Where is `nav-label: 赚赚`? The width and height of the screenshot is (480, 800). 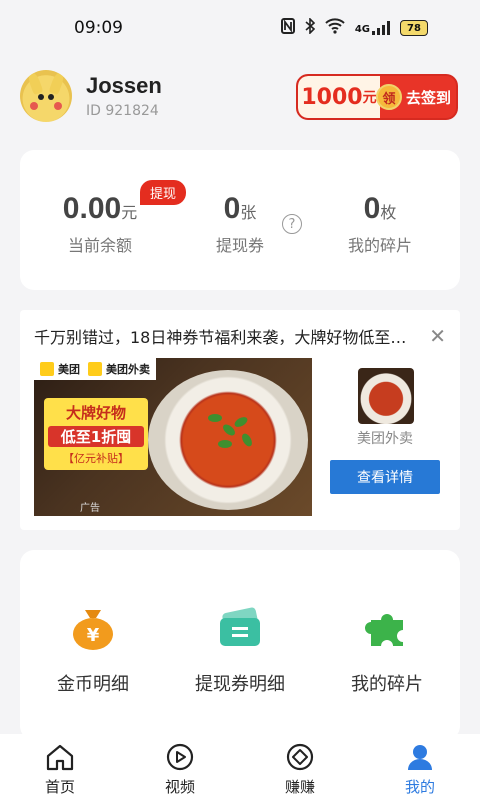
nav-label: 赚赚 is located at coordinates (299, 787).